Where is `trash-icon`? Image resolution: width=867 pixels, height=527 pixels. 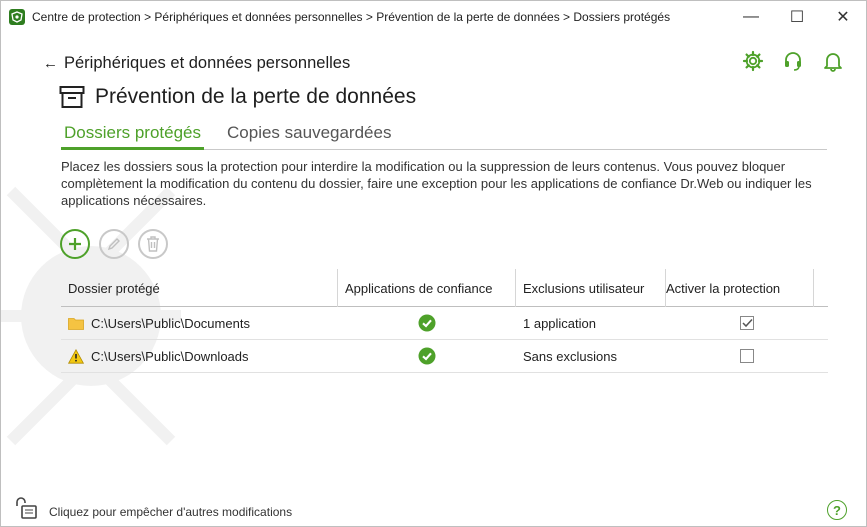
trash-icon is located at coordinates (153, 244).